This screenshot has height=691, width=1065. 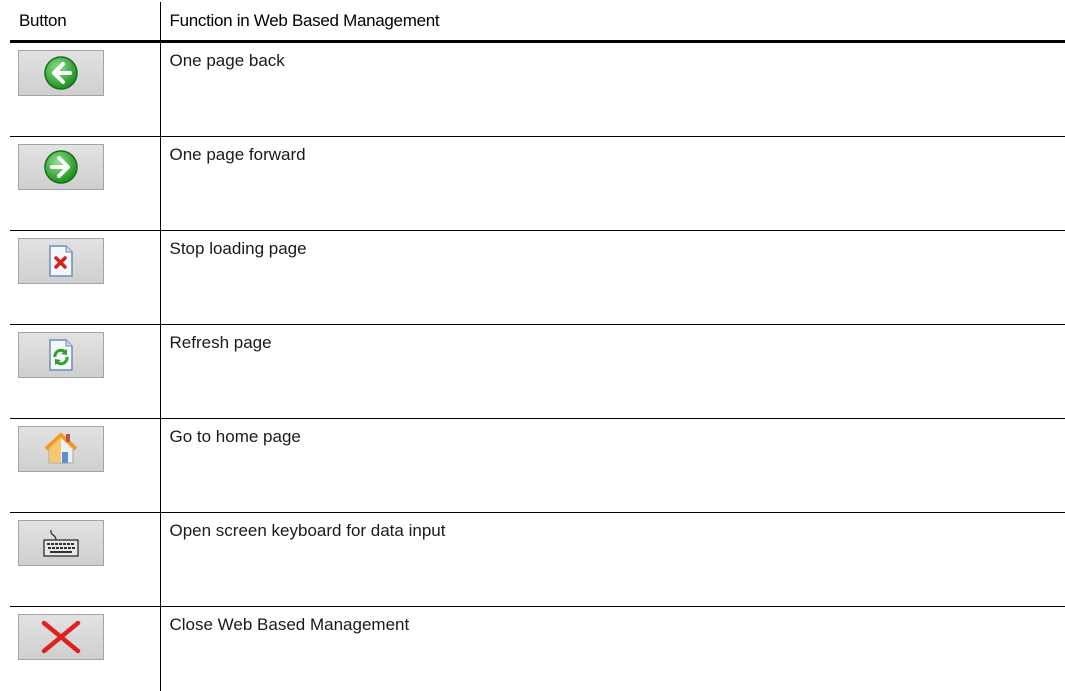 What do you see at coordinates (612, 89) in the screenshot?
I see `function-cell: One page back` at bounding box center [612, 89].